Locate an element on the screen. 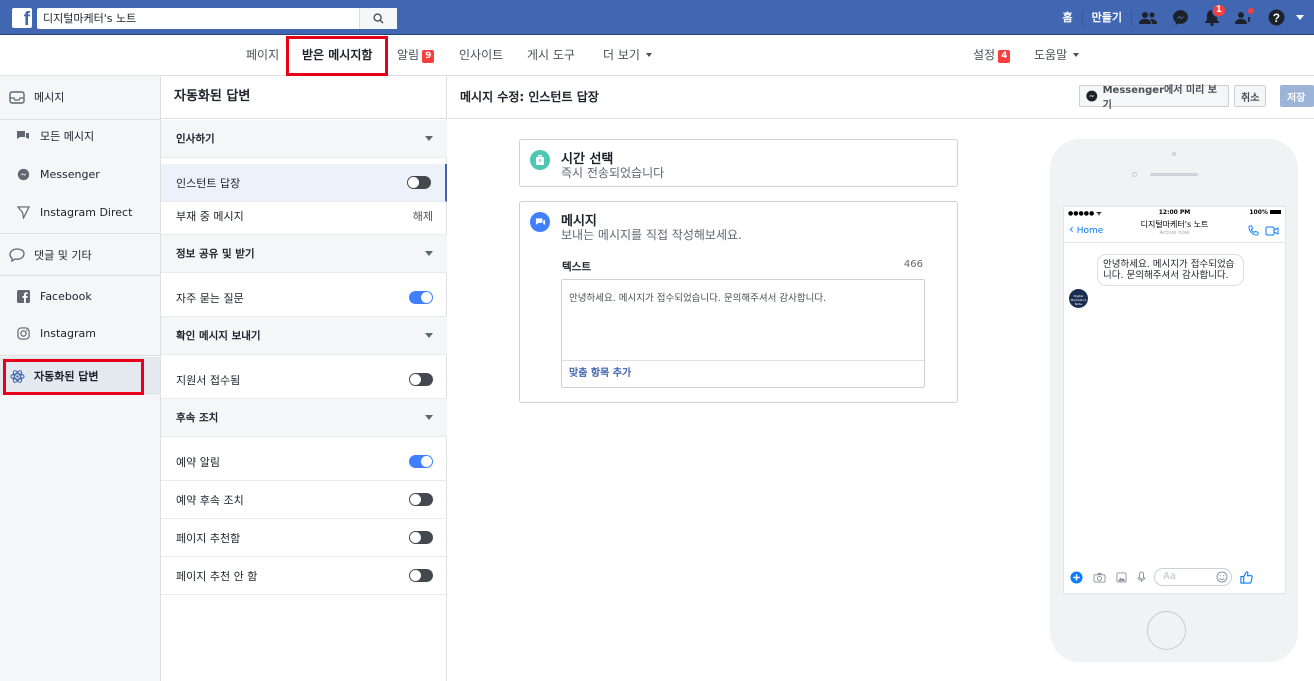 The width and height of the screenshot is (1314, 681). sidebar-item-messenger: Messenger is located at coordinates (80, 174).